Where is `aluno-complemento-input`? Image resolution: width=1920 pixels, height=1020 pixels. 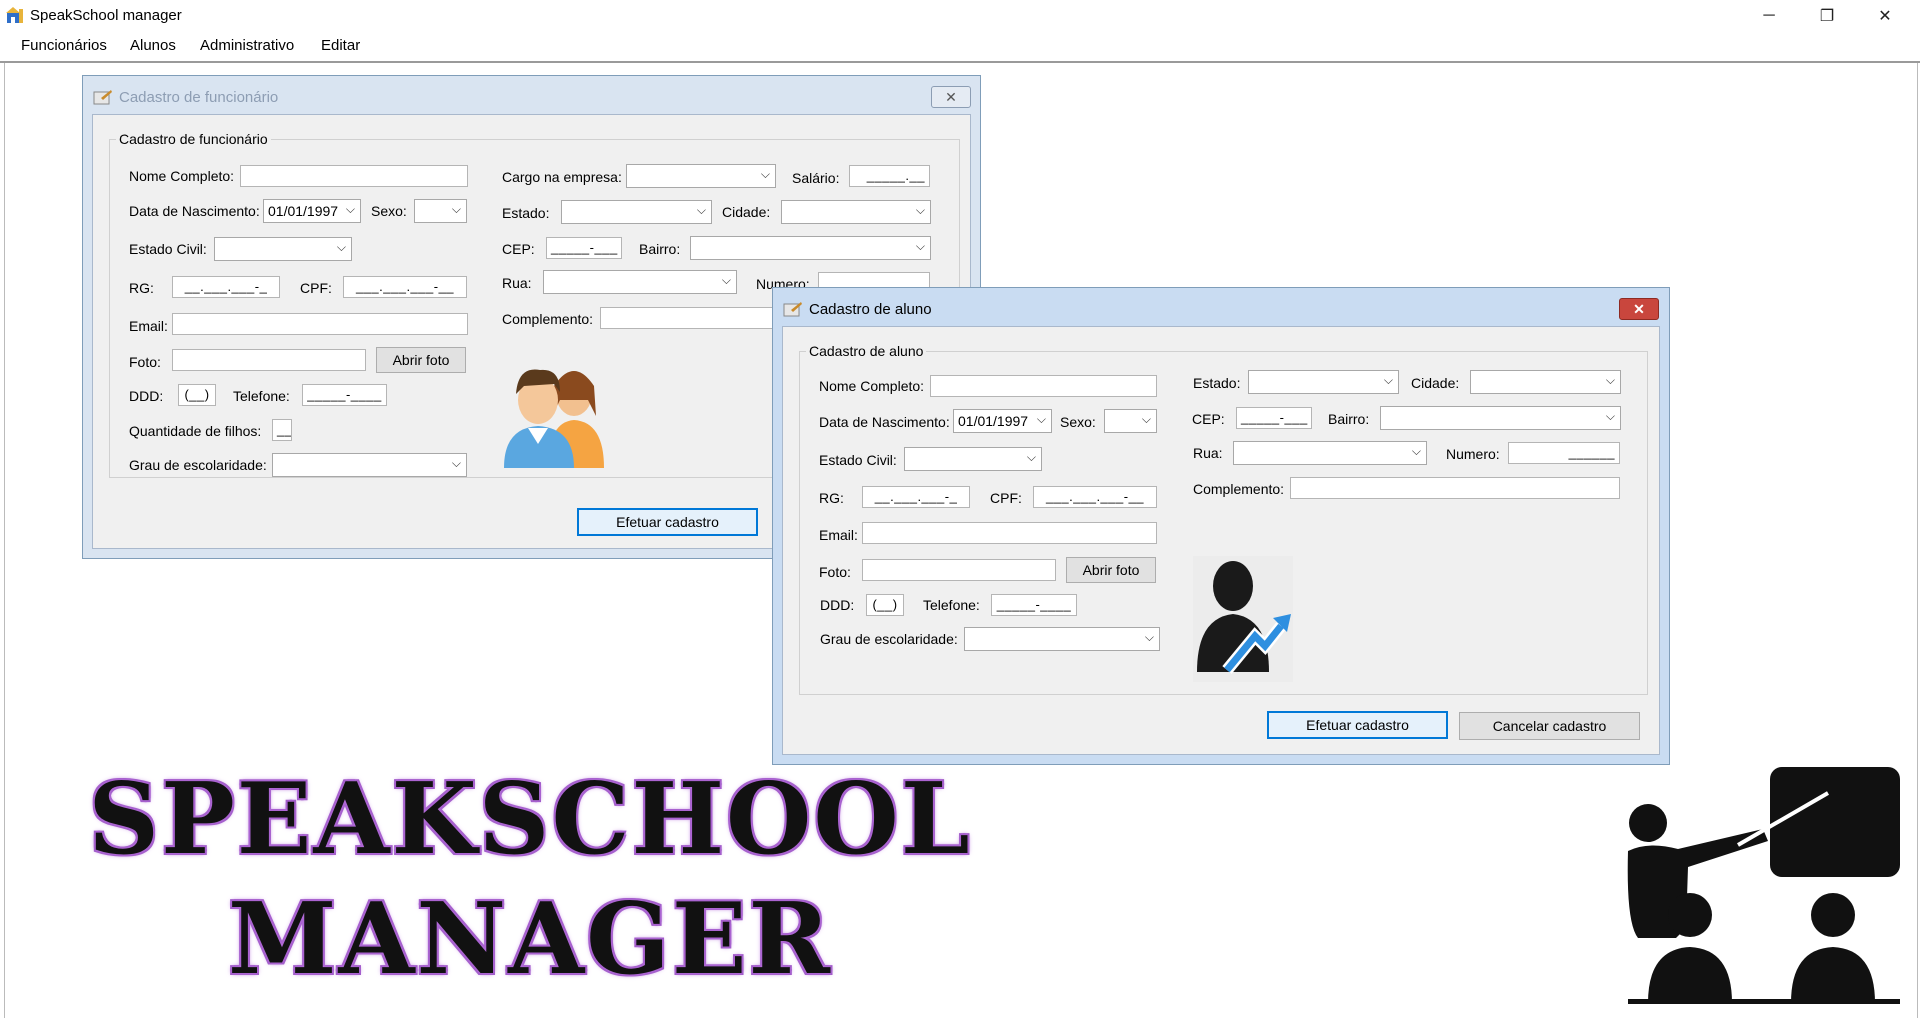
aluno-complemento-input is located at coordinates (1455, 488).